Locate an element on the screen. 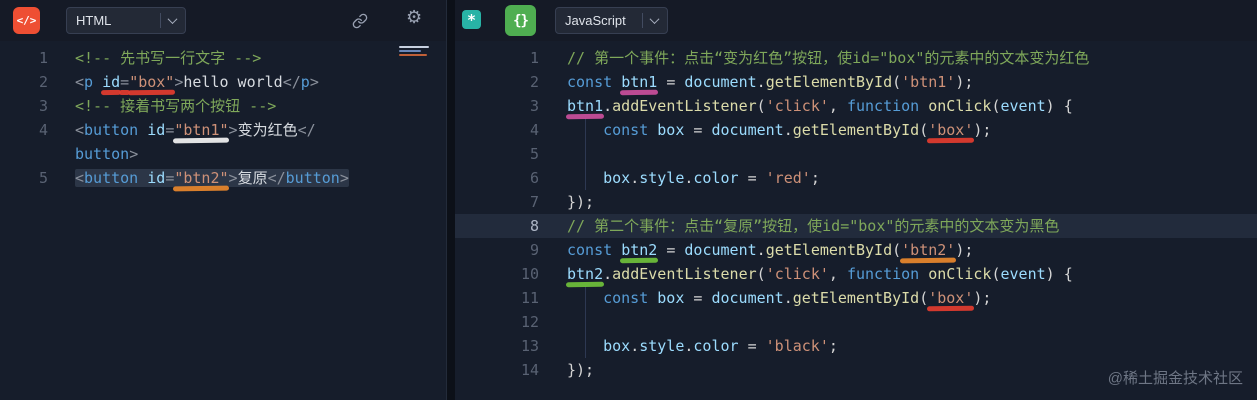  code-text: <!-- 先书写一行文字 --> is located at coordinates (168, 58).